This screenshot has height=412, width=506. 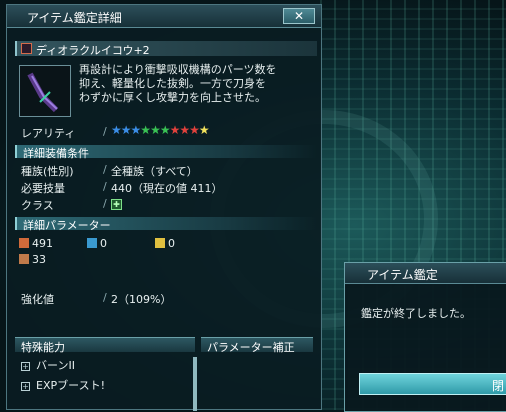 I want to click on ability-item: + バーンII, so click(x=48, y=365).